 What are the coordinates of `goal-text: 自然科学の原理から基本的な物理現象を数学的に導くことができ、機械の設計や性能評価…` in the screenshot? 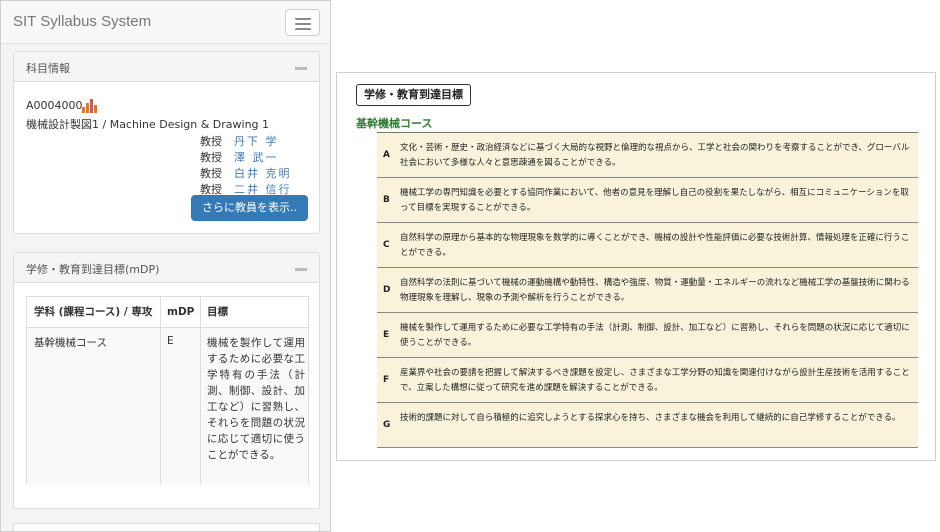 It's located at (655, 245).